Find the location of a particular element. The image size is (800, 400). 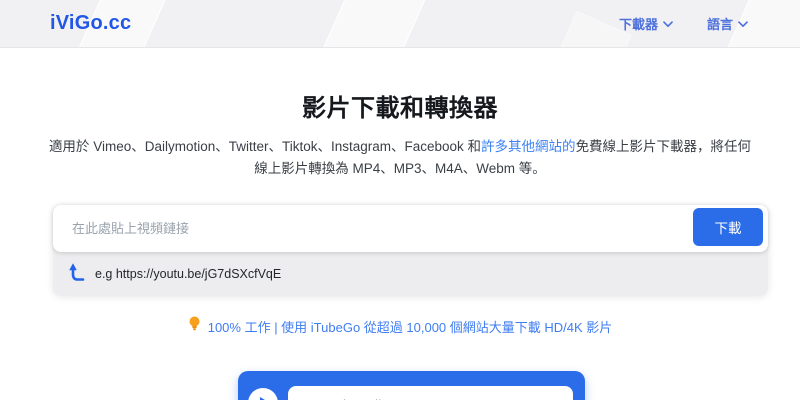

demo-animation-card: https:// is located at coordinates (411, 385).